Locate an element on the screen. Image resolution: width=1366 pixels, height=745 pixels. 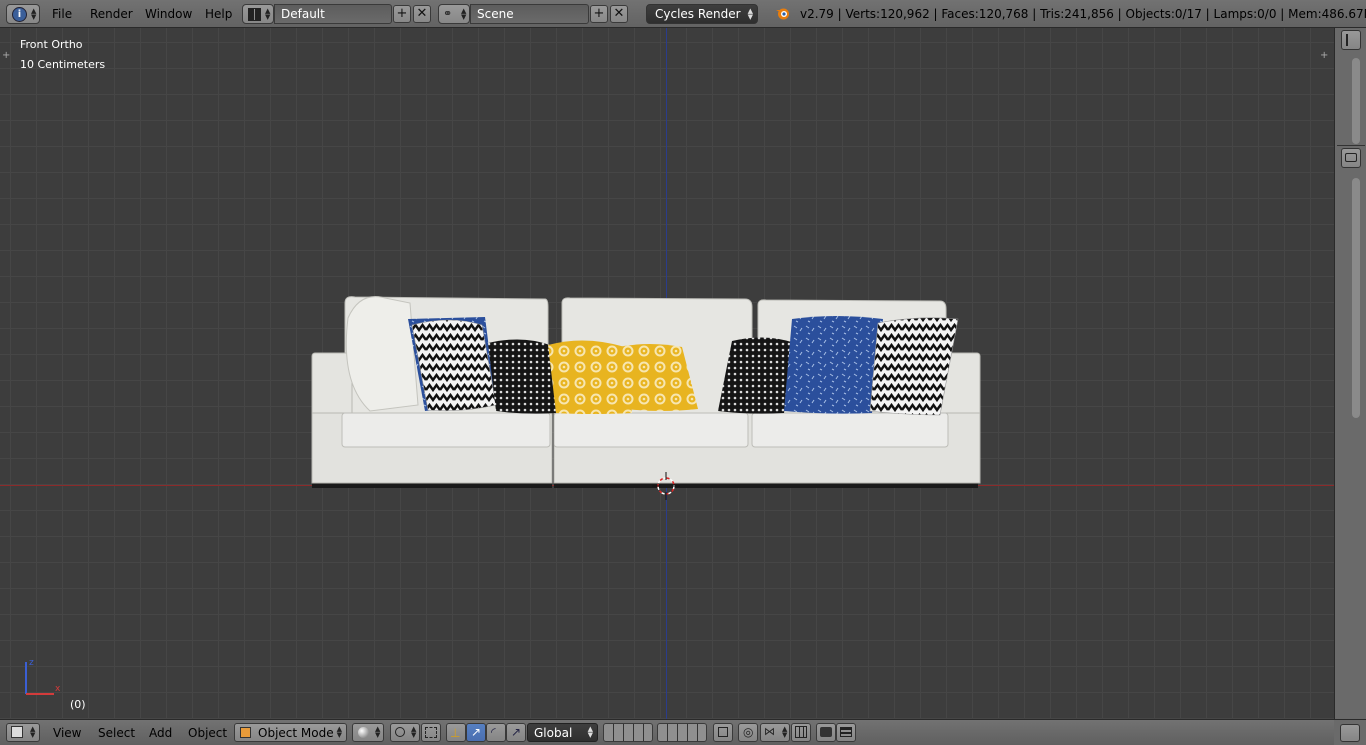
toolshelf-toggle-icon: + is located at coordinates (6, 55).